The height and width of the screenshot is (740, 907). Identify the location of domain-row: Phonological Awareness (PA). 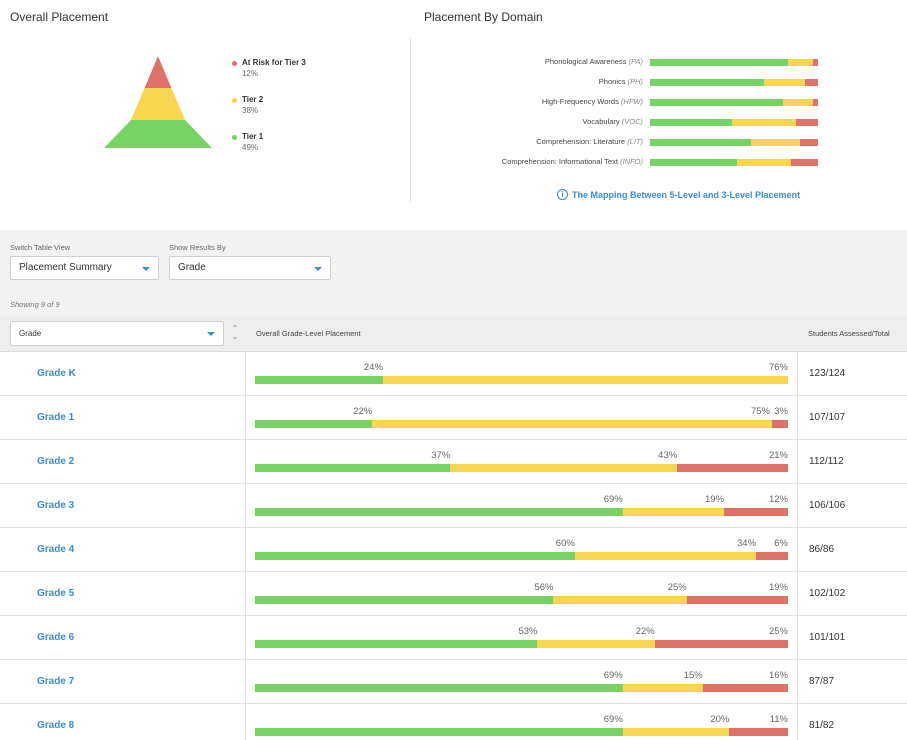
(625, 62).